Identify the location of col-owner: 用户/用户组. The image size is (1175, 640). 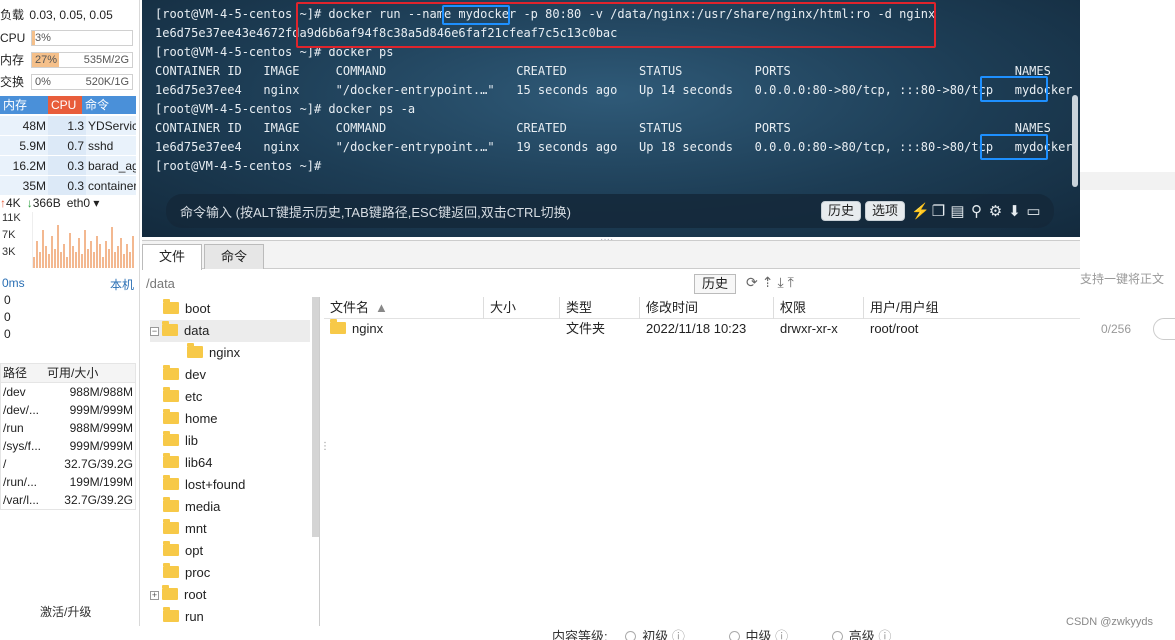
(924, 308).